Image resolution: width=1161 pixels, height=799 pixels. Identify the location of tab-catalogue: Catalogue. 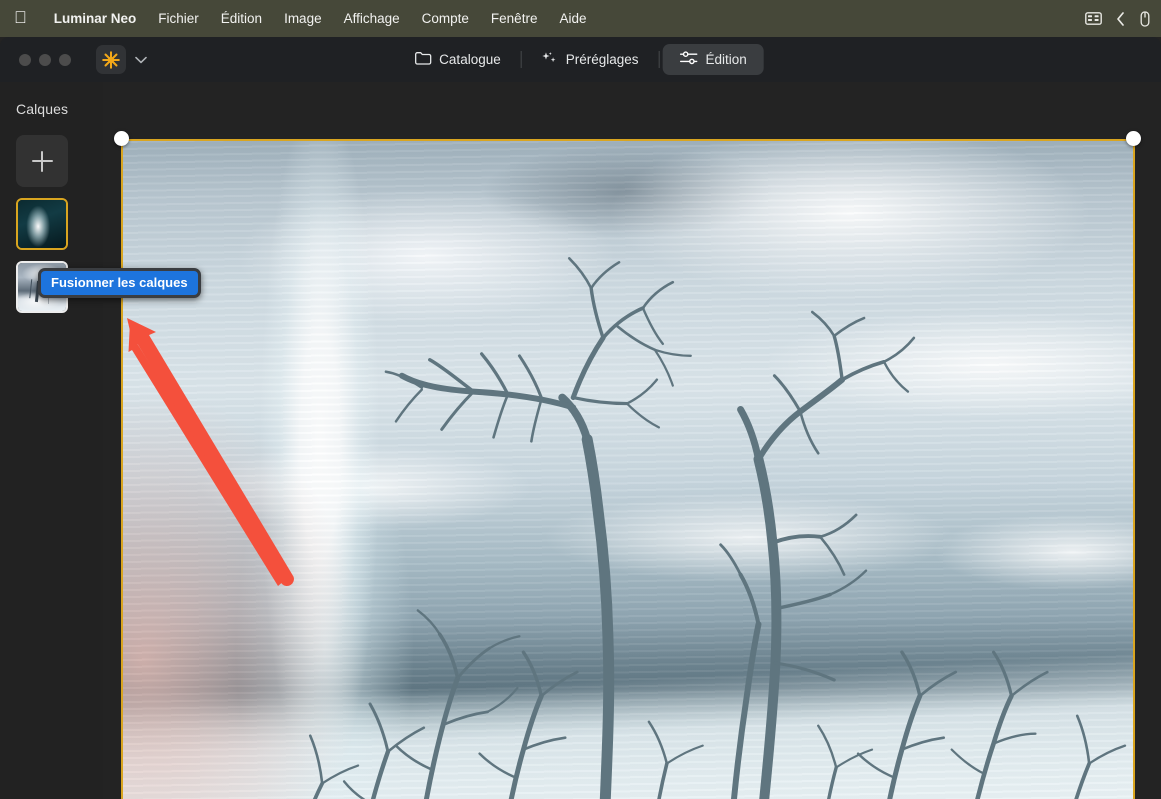
(457, 59).